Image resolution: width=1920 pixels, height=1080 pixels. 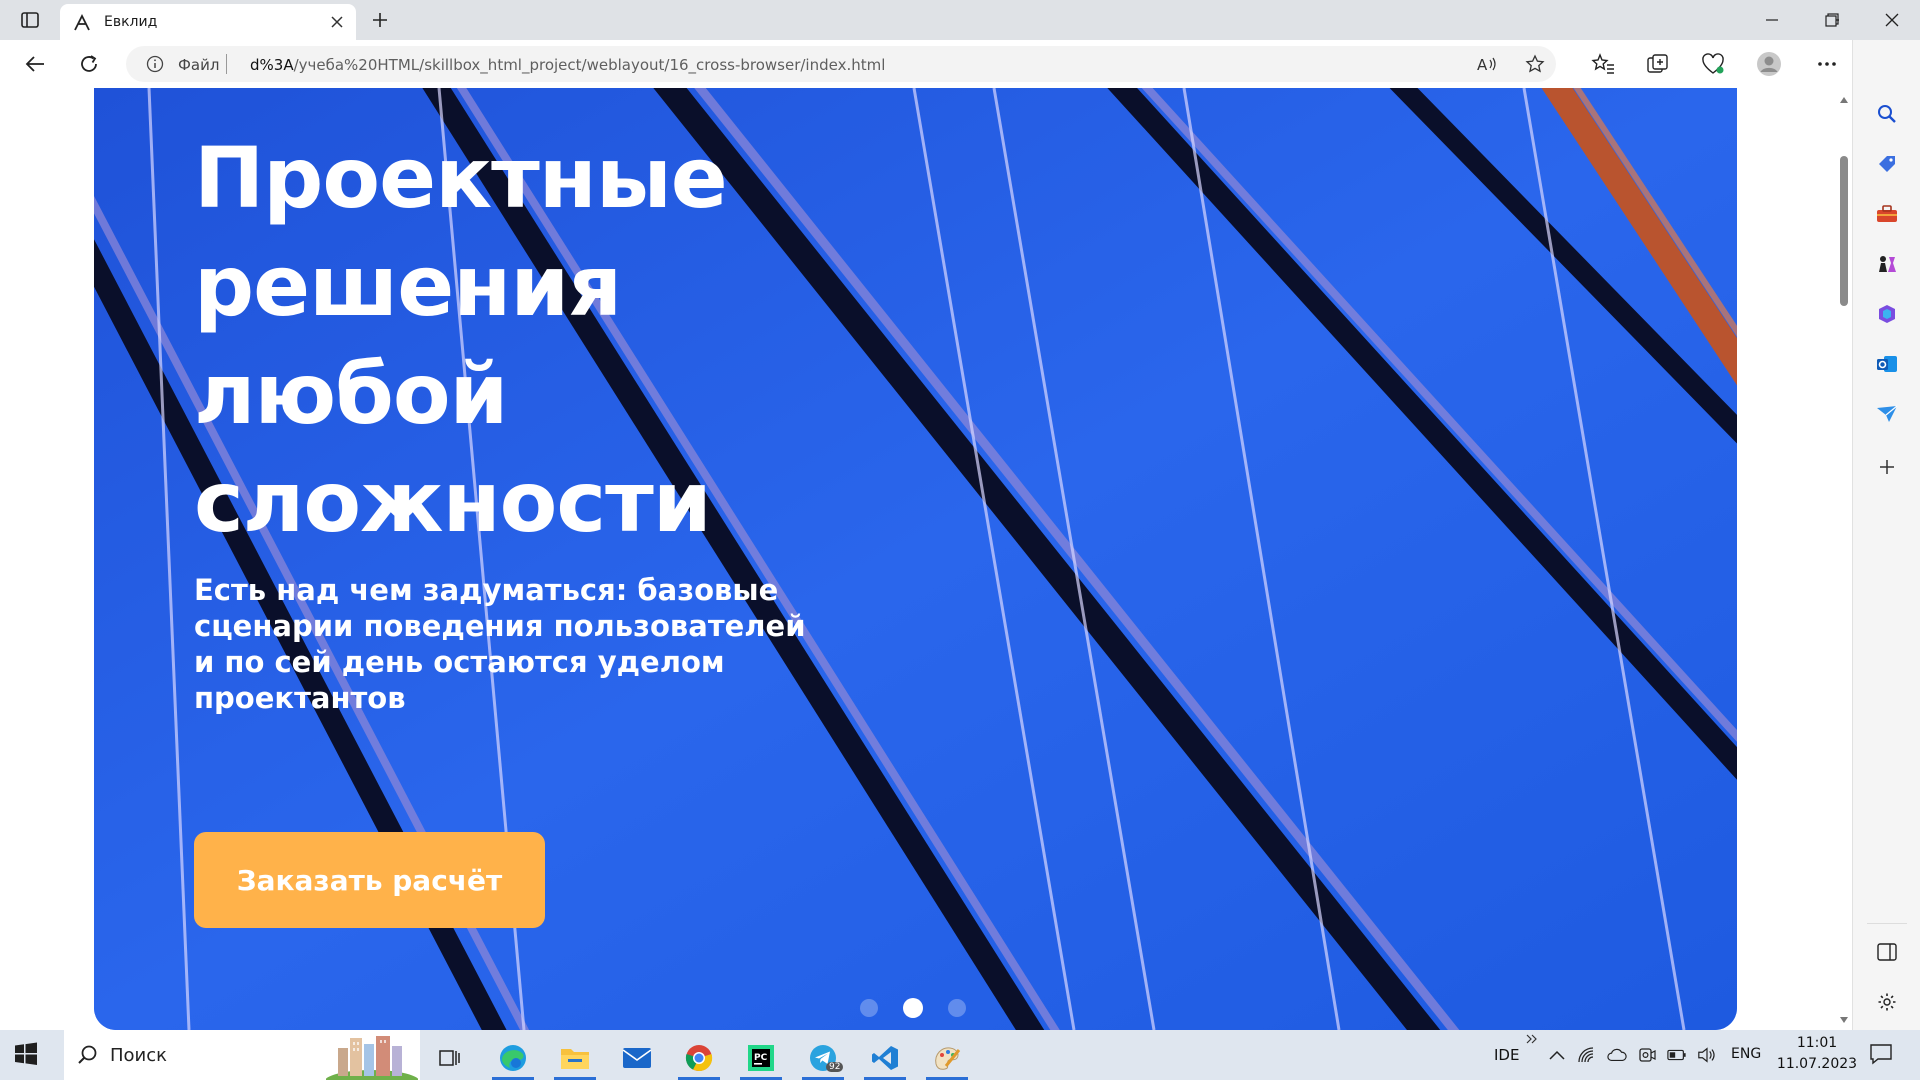 What do you see at coordinates (1647, 1055) in the screenshot?
I see `meet-now-camera-icon` at bounding box center [1647, 1055].